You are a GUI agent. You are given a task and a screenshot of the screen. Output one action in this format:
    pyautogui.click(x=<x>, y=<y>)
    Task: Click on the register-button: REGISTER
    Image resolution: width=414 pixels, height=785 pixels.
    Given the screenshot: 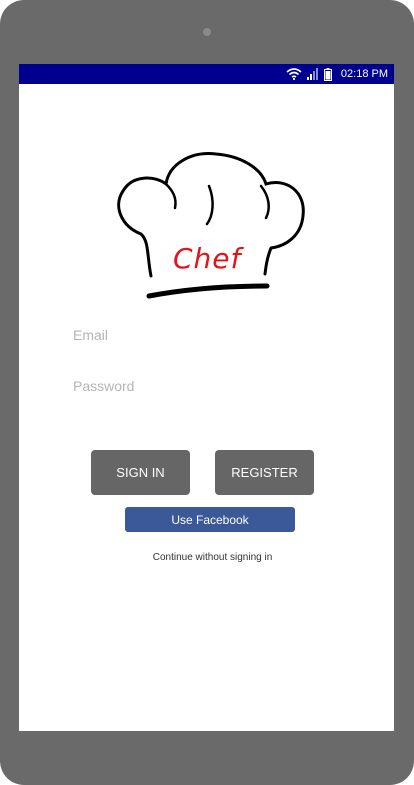 What is the action you would take?
    pyautogui.click(x=264, y=472)
    